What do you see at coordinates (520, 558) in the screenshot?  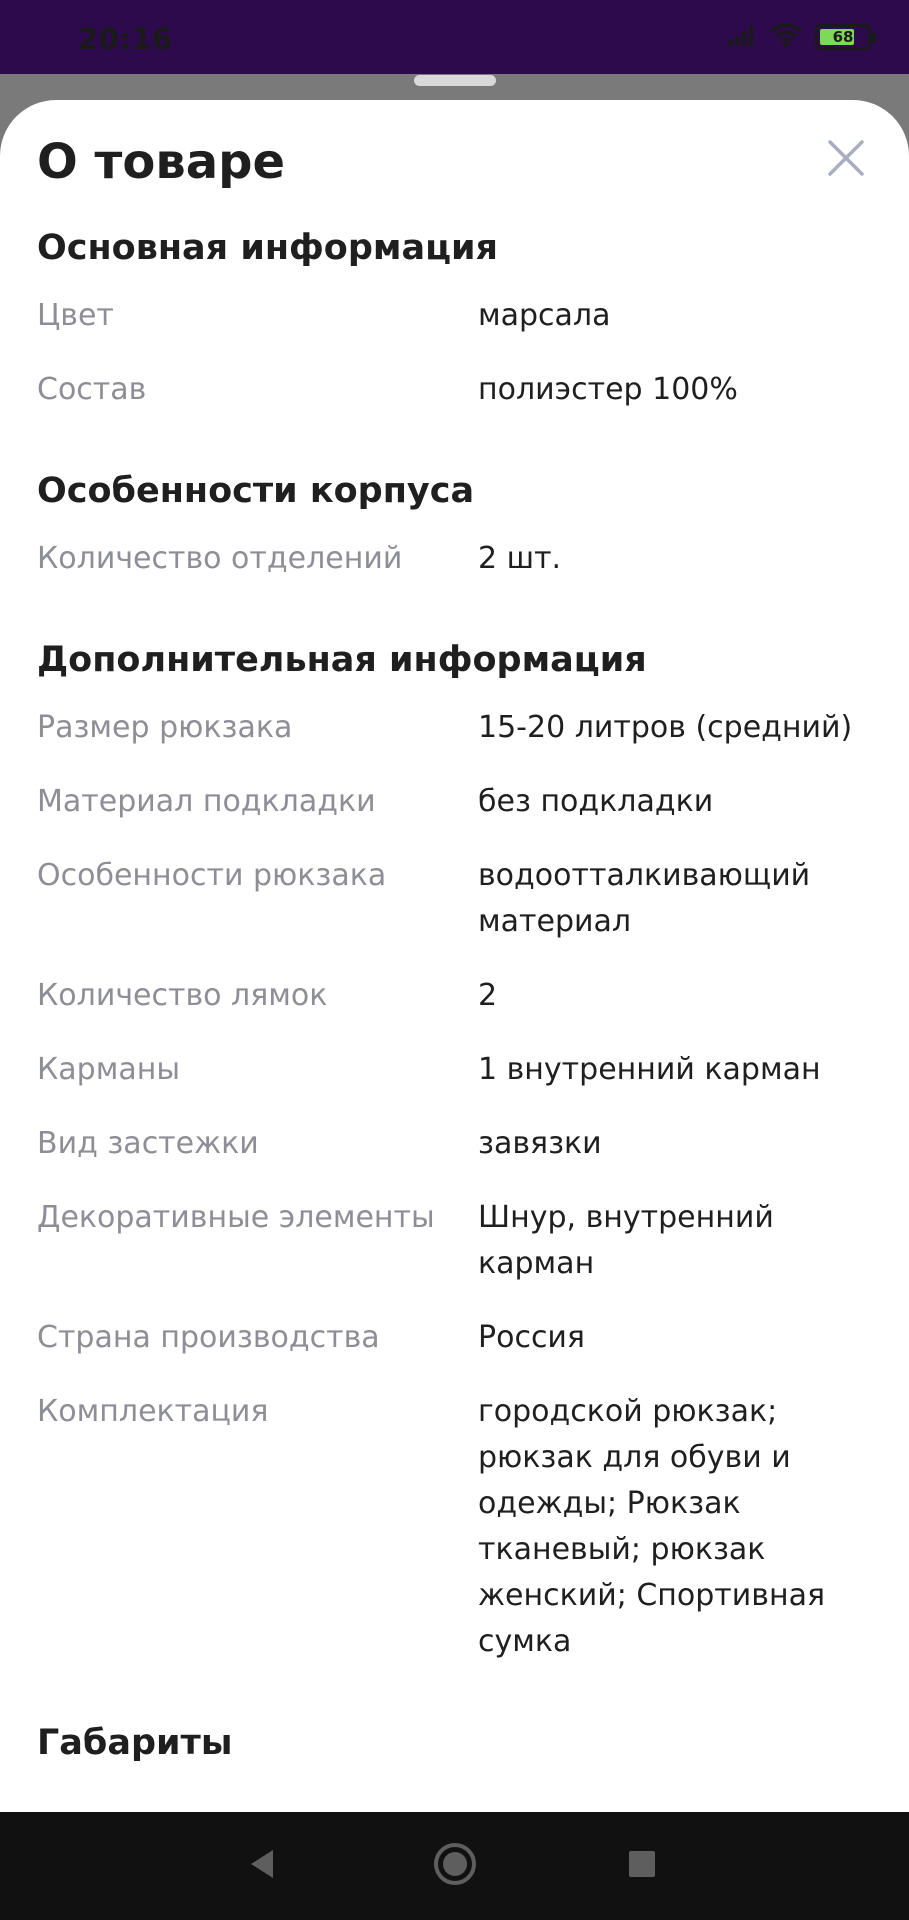 I see `spec-value: 2 шт.` at bounding box center [520, 558].